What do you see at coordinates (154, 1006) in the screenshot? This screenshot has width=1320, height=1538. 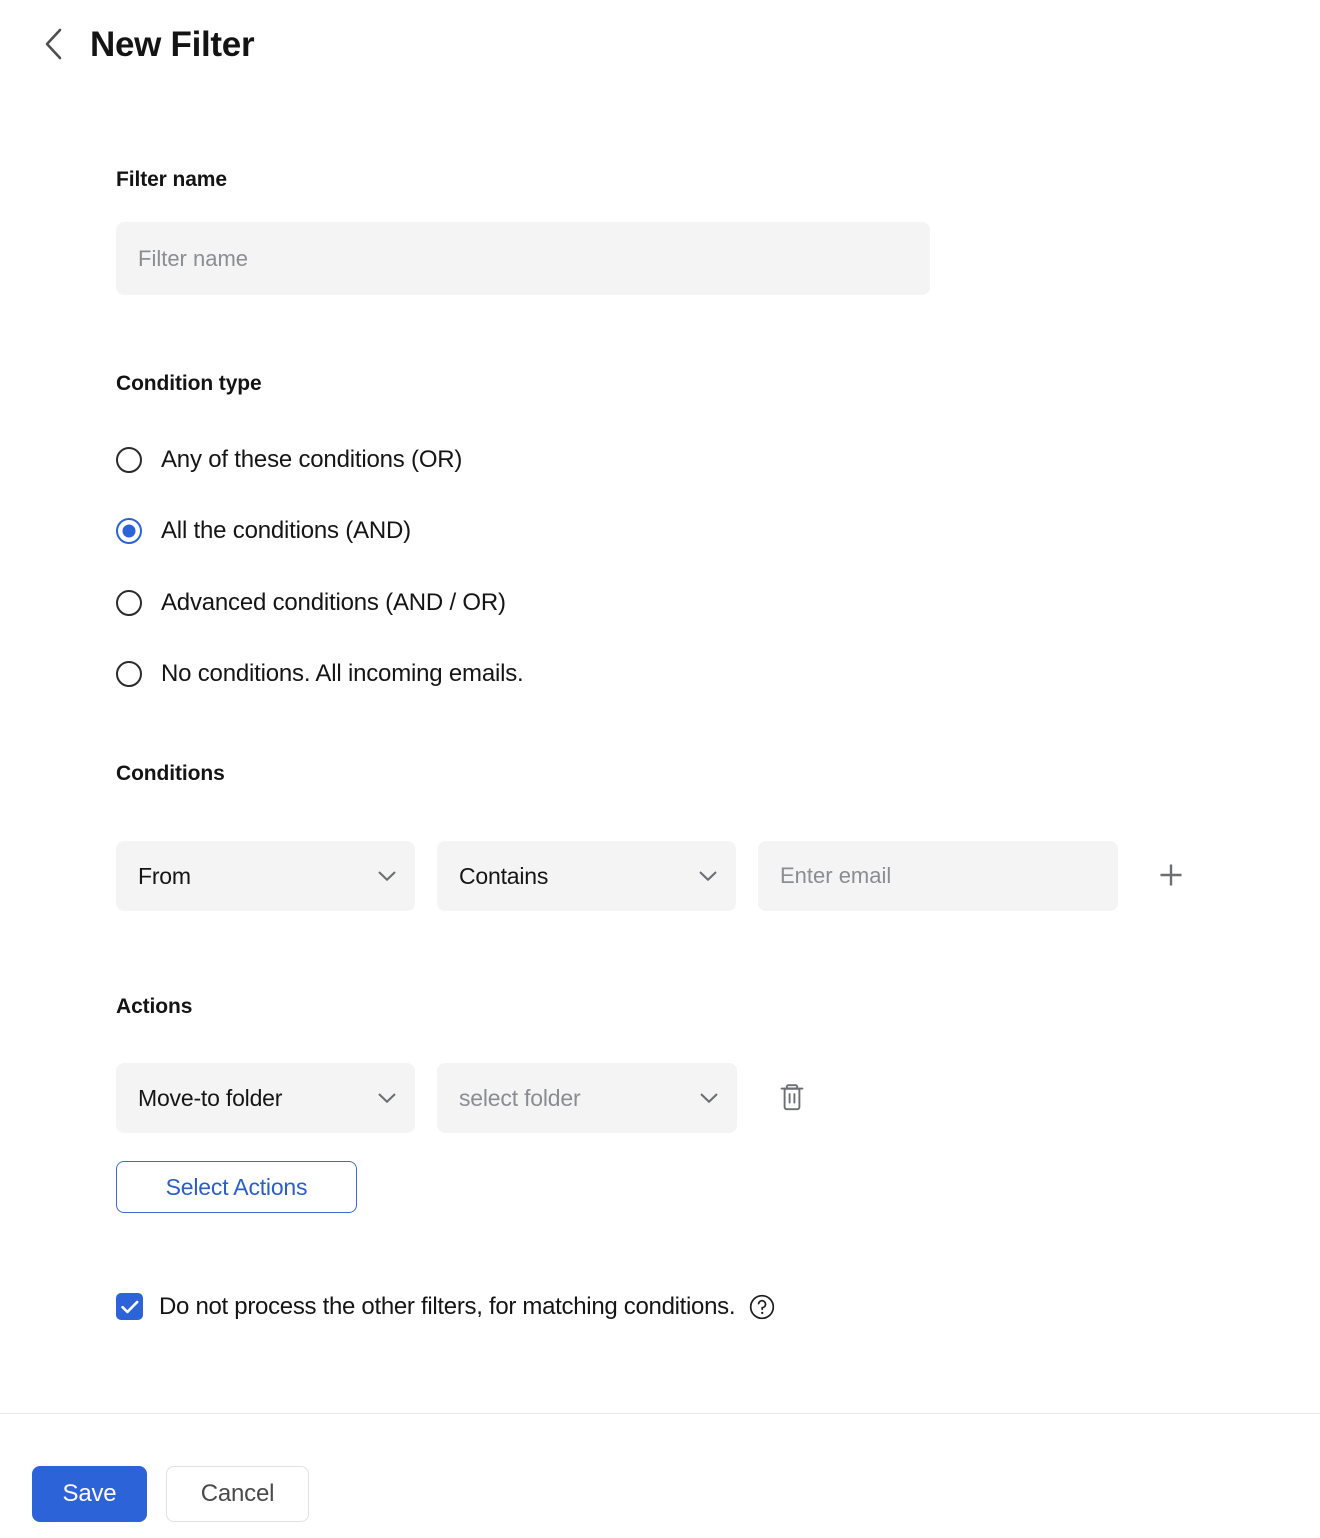 I see `actions-label: Actions` at bounding box center [154, 1006].